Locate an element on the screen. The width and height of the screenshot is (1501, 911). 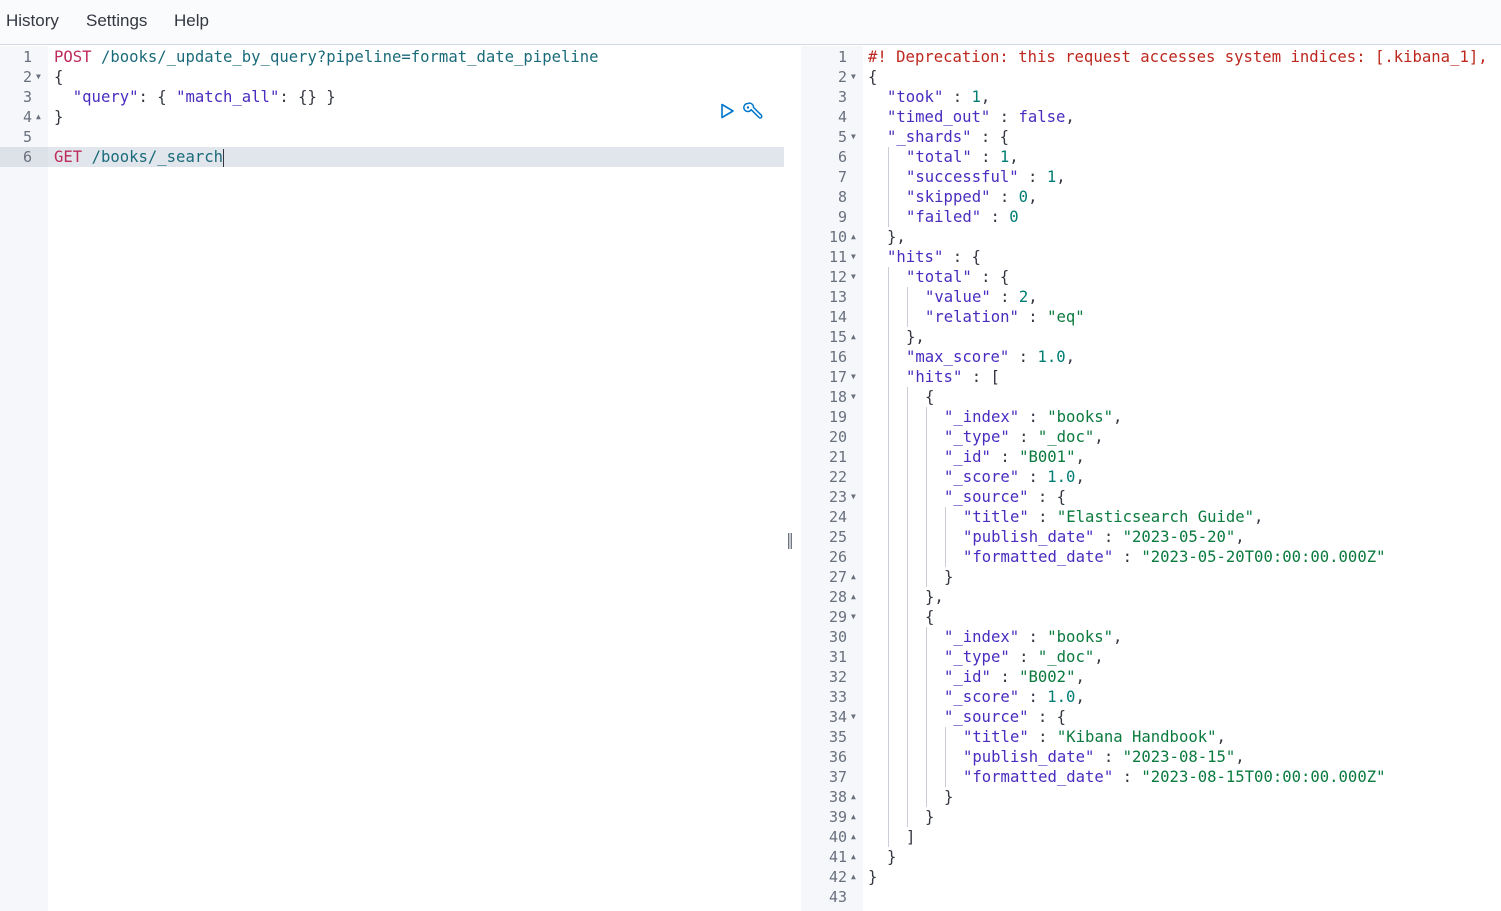
code-token: "Kibana Handbook" is located at coordinates (1136, 737).